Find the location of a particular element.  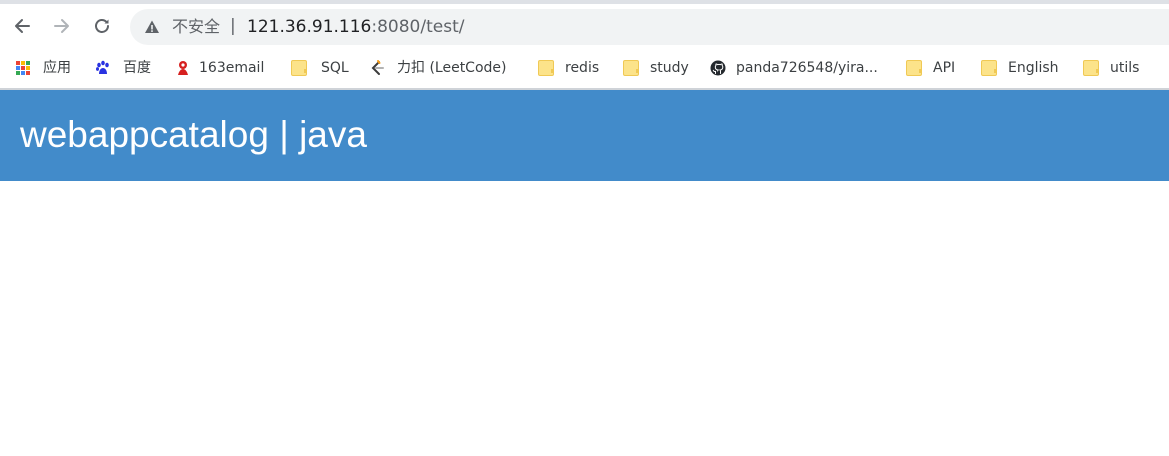

browser-toolbar: 不安全 | 121.36.91.116:8080/test/ is located at coordinates (584, 26).